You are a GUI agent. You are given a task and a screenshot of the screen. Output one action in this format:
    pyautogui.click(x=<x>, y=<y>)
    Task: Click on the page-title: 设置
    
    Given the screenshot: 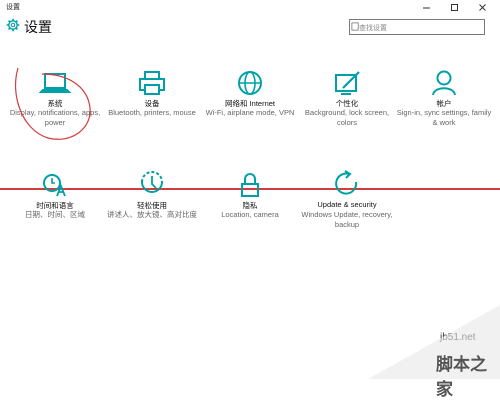 What is the action you would take?
    pyautogui.click(x=38, y=27)
    